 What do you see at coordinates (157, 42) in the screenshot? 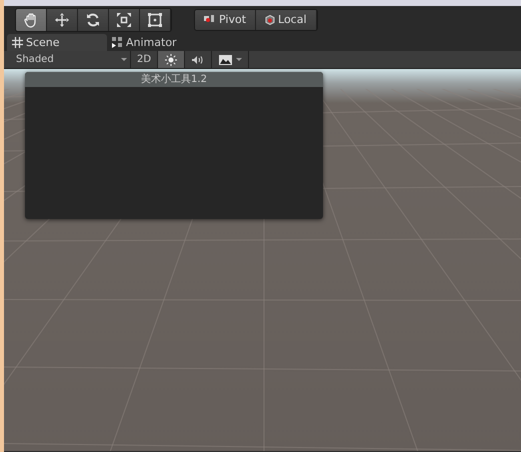
I see `window-tab: Animator` at bounding box center [157, 42].